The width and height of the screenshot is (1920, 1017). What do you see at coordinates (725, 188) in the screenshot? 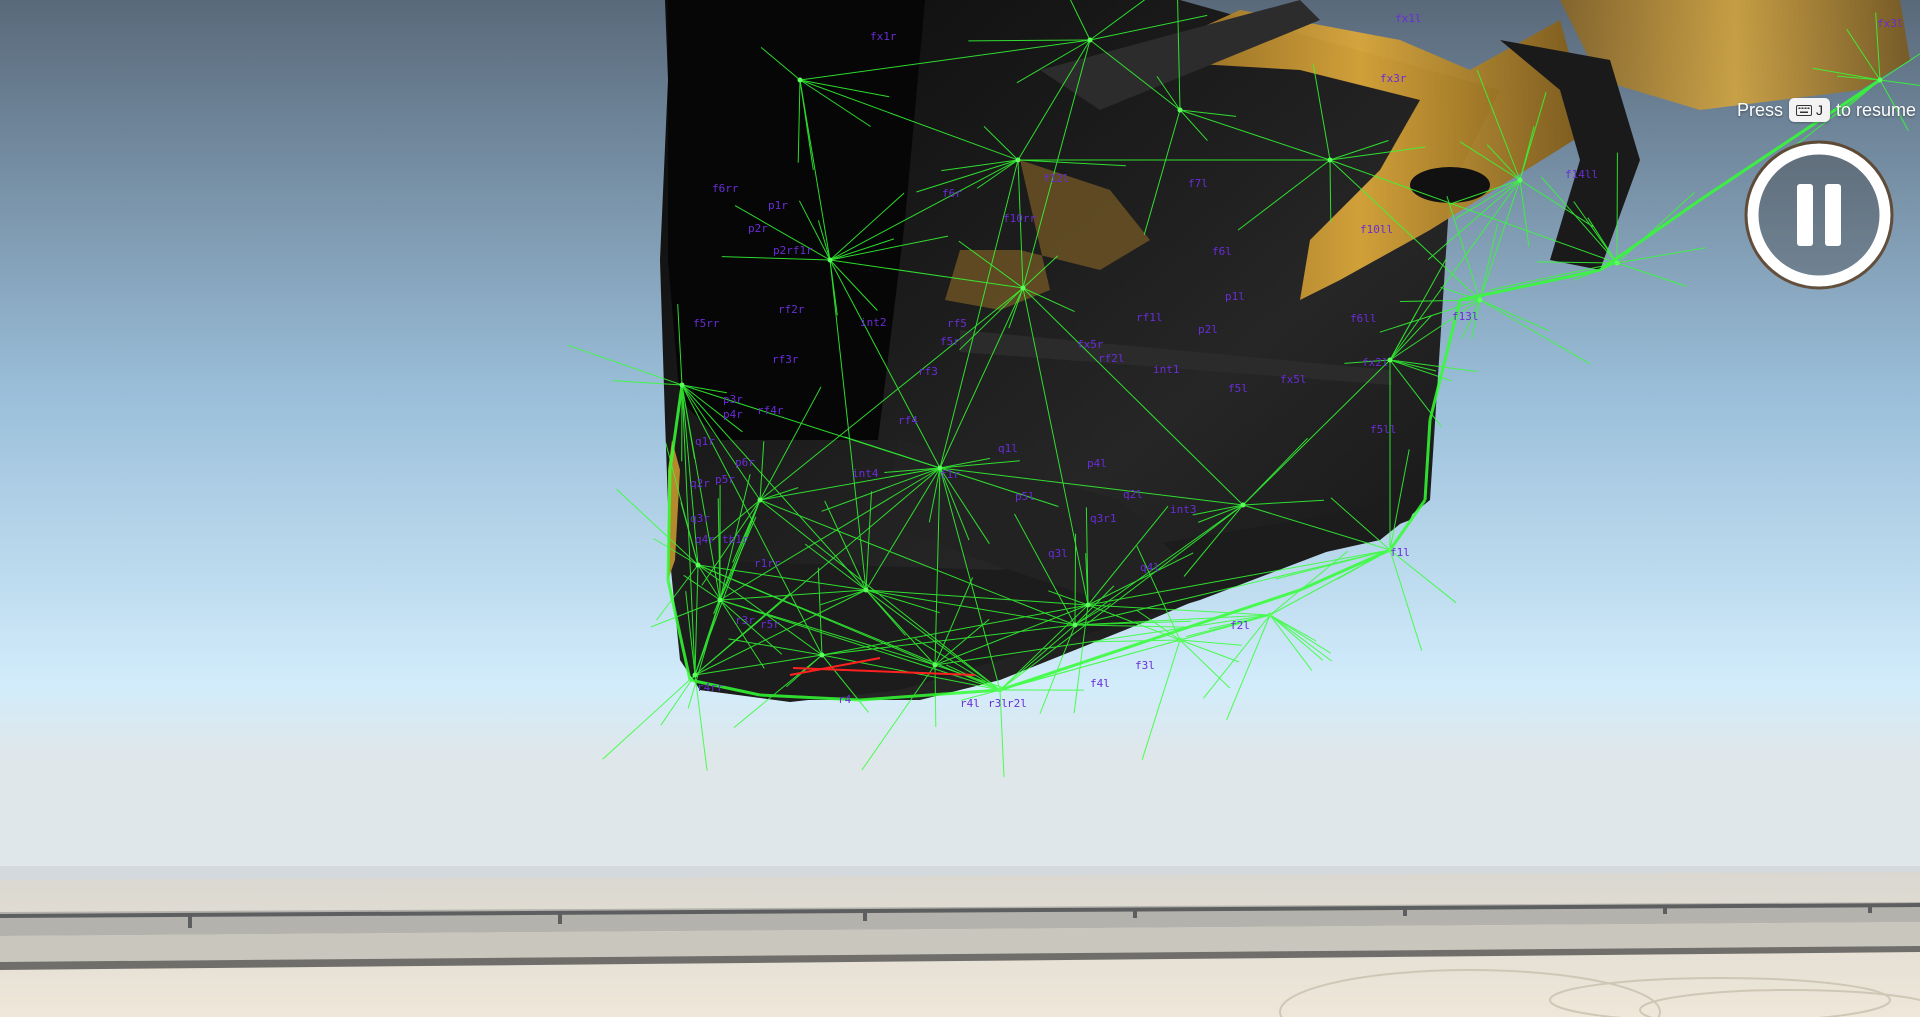
I see `node-label: f6rr` at bounding box center [725, 188].